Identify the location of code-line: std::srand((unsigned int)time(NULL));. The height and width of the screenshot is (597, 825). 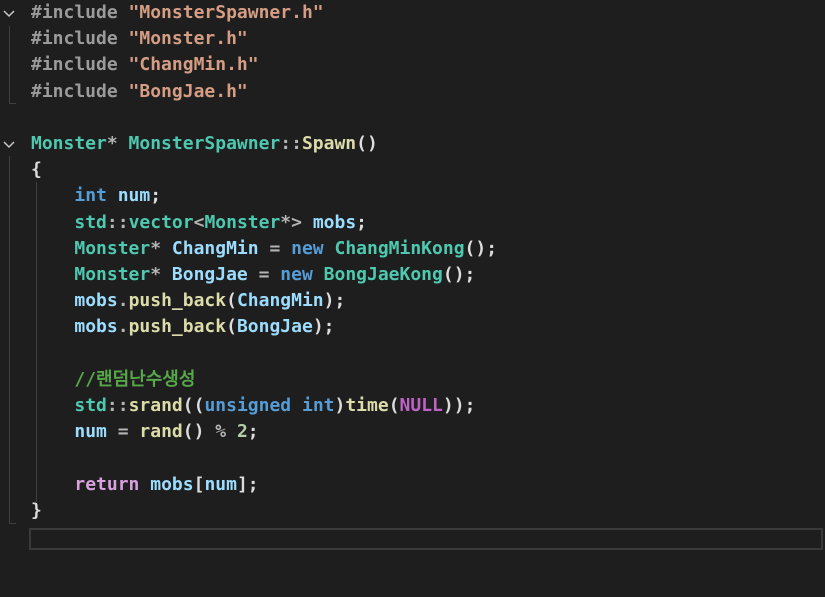
(412, 406).